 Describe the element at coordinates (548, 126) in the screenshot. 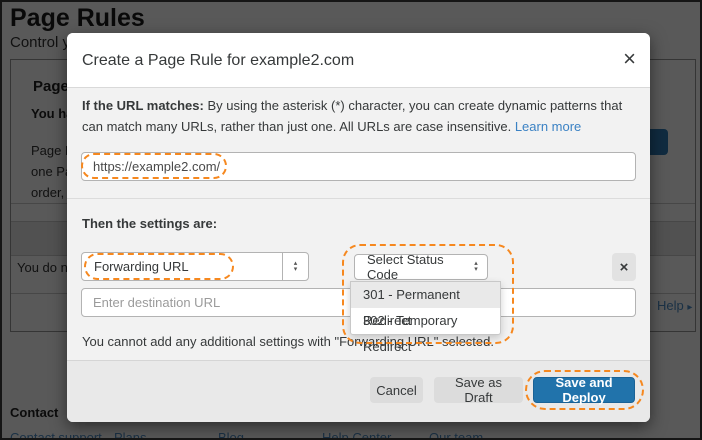

I see `learn-more-link: Learn more` at that location.